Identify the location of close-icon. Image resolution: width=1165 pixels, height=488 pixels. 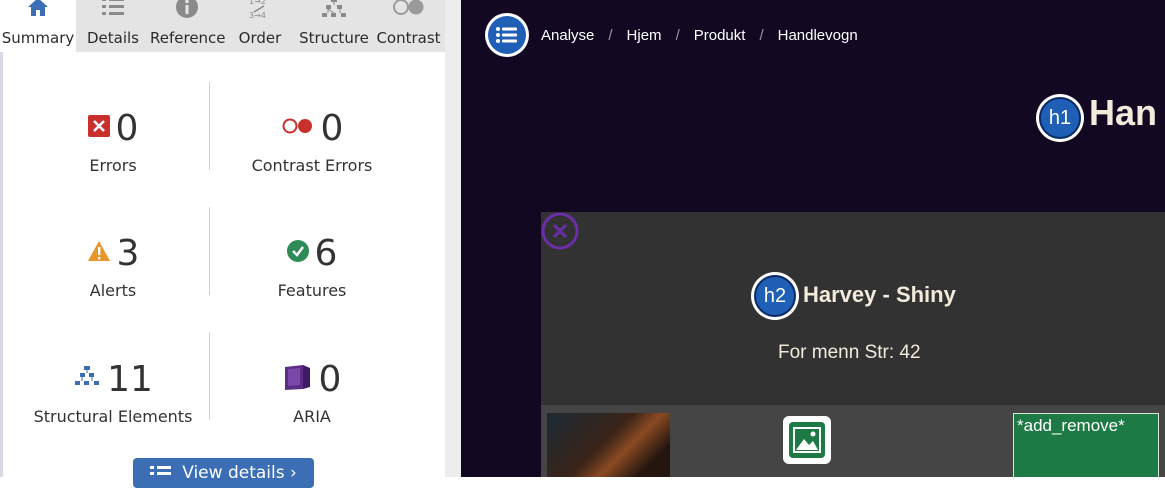
(560, 231).